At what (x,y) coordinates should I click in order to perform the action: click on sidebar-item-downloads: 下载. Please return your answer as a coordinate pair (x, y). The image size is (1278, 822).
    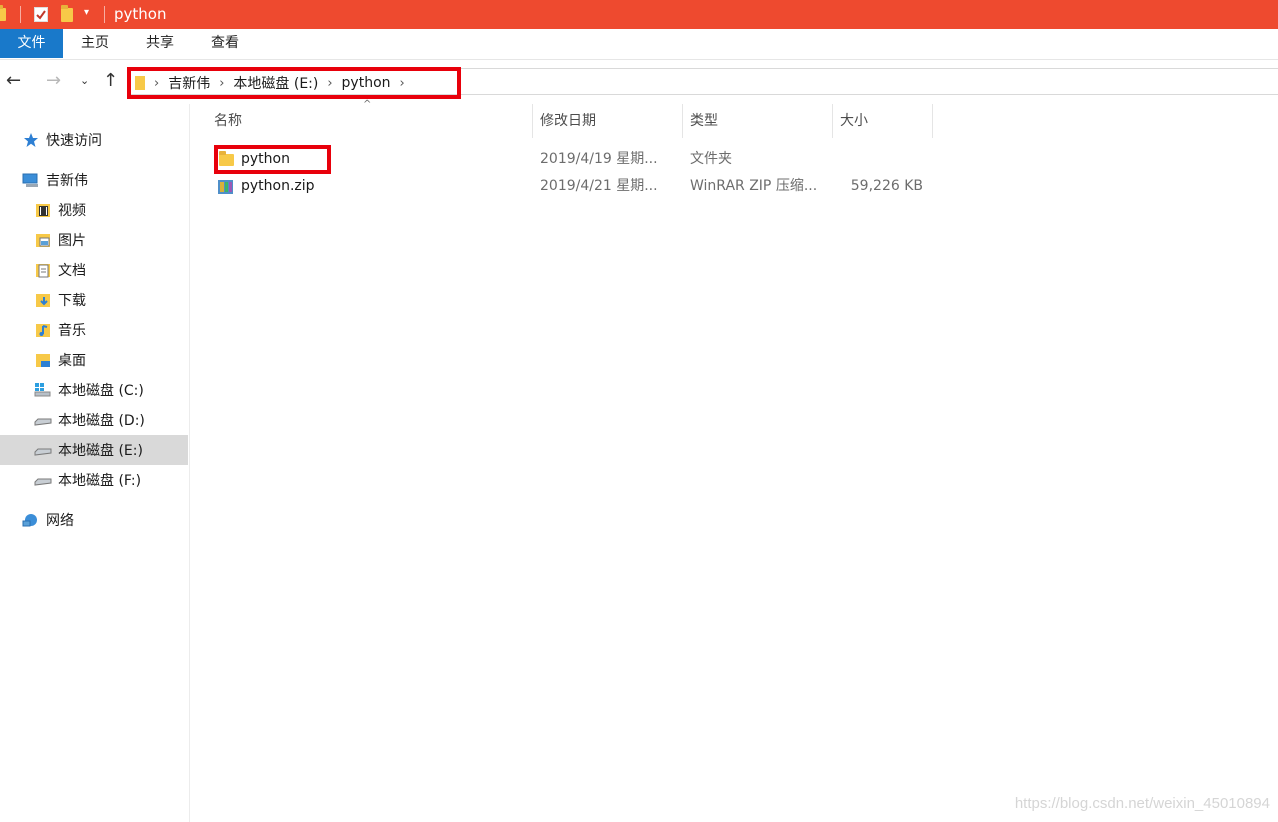
    Looking at the image, I should click on (109, 300).